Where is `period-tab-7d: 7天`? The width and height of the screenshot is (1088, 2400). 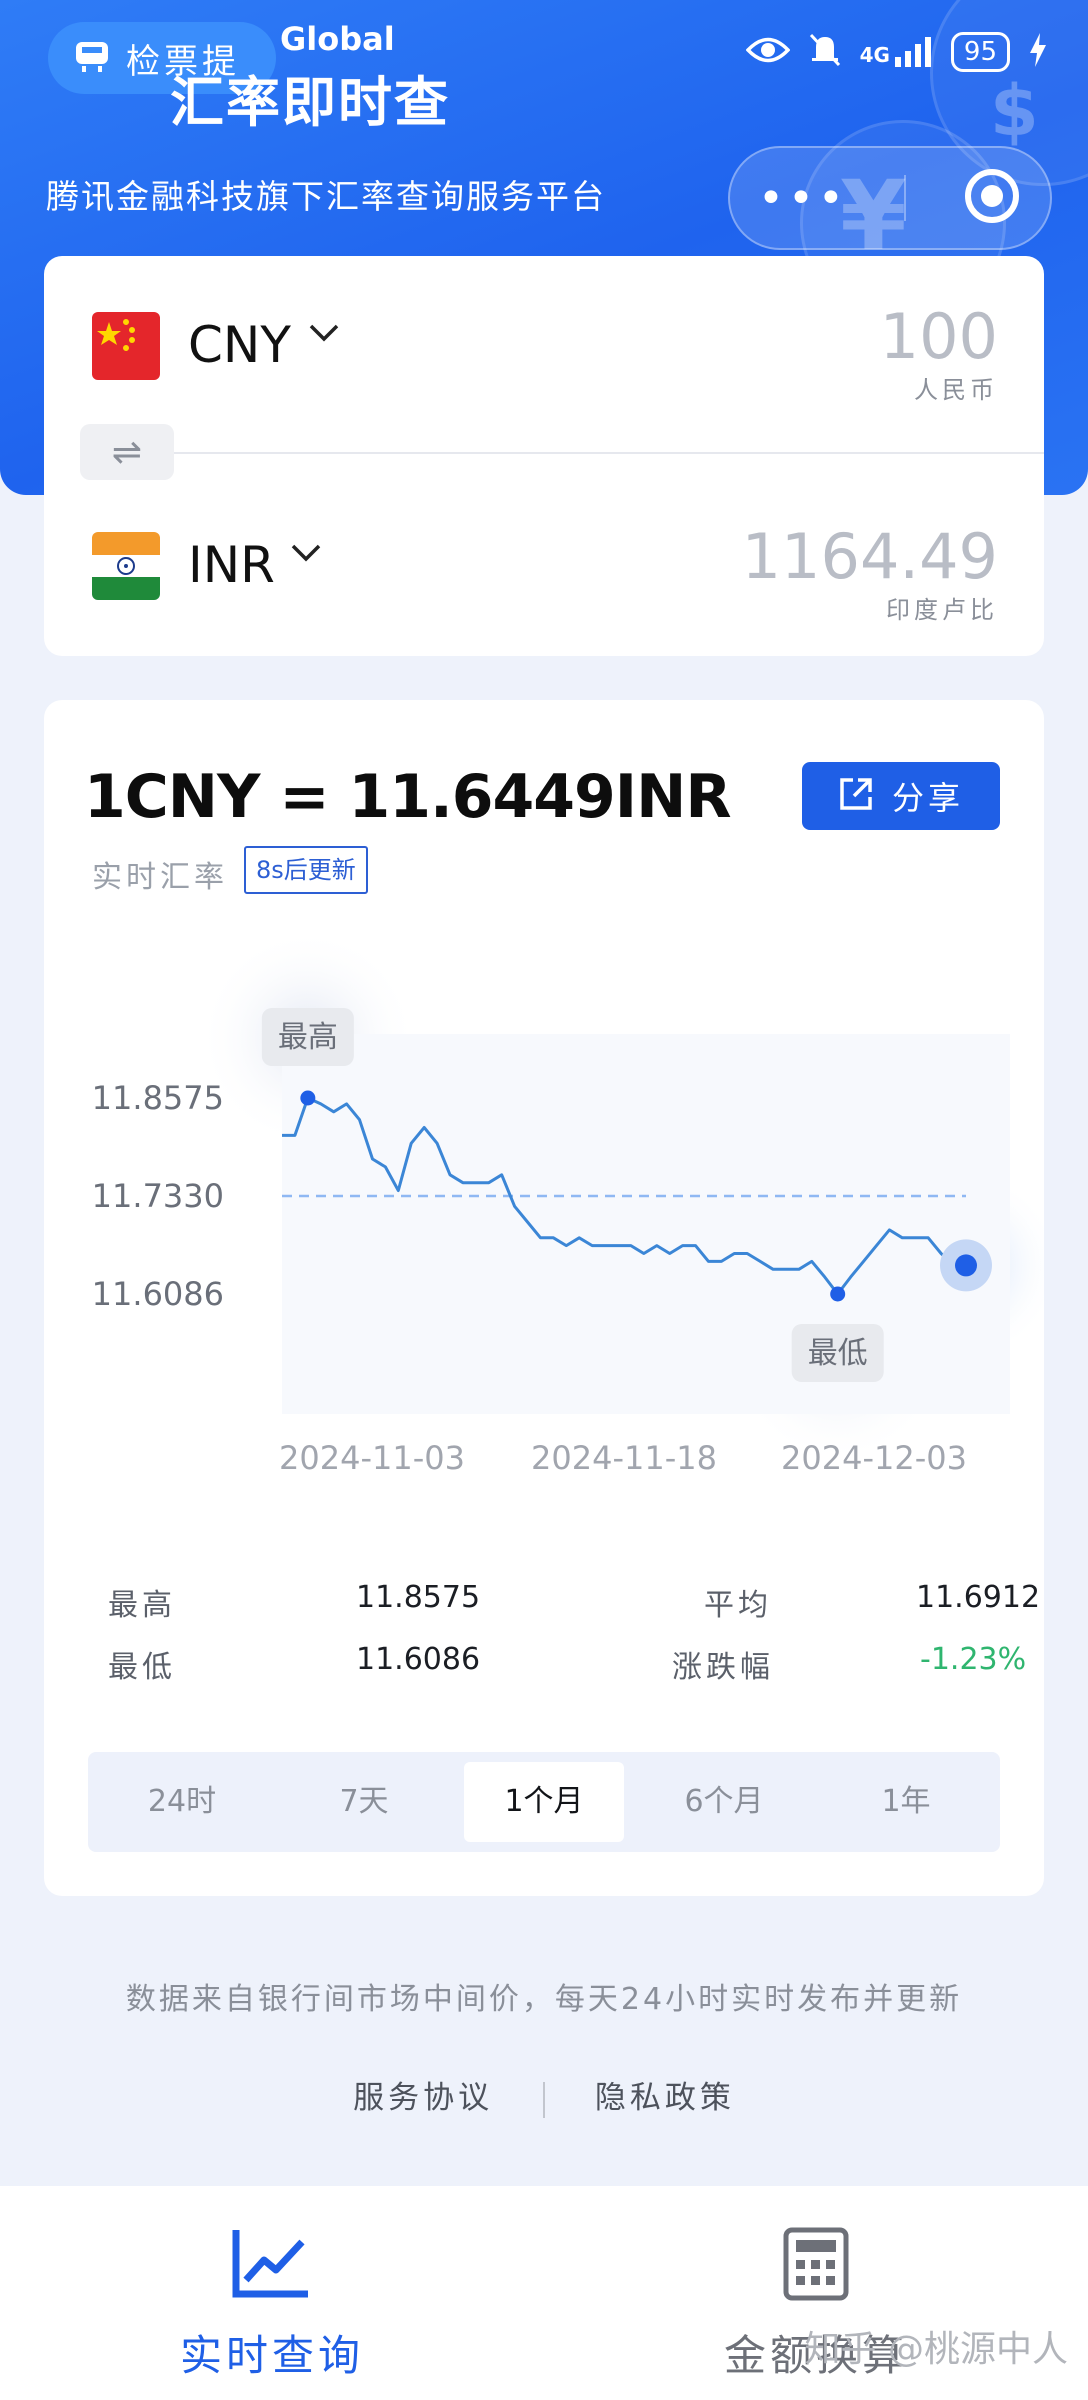
period-tab-7d: 7天 is located at coordinates (364, 1802).